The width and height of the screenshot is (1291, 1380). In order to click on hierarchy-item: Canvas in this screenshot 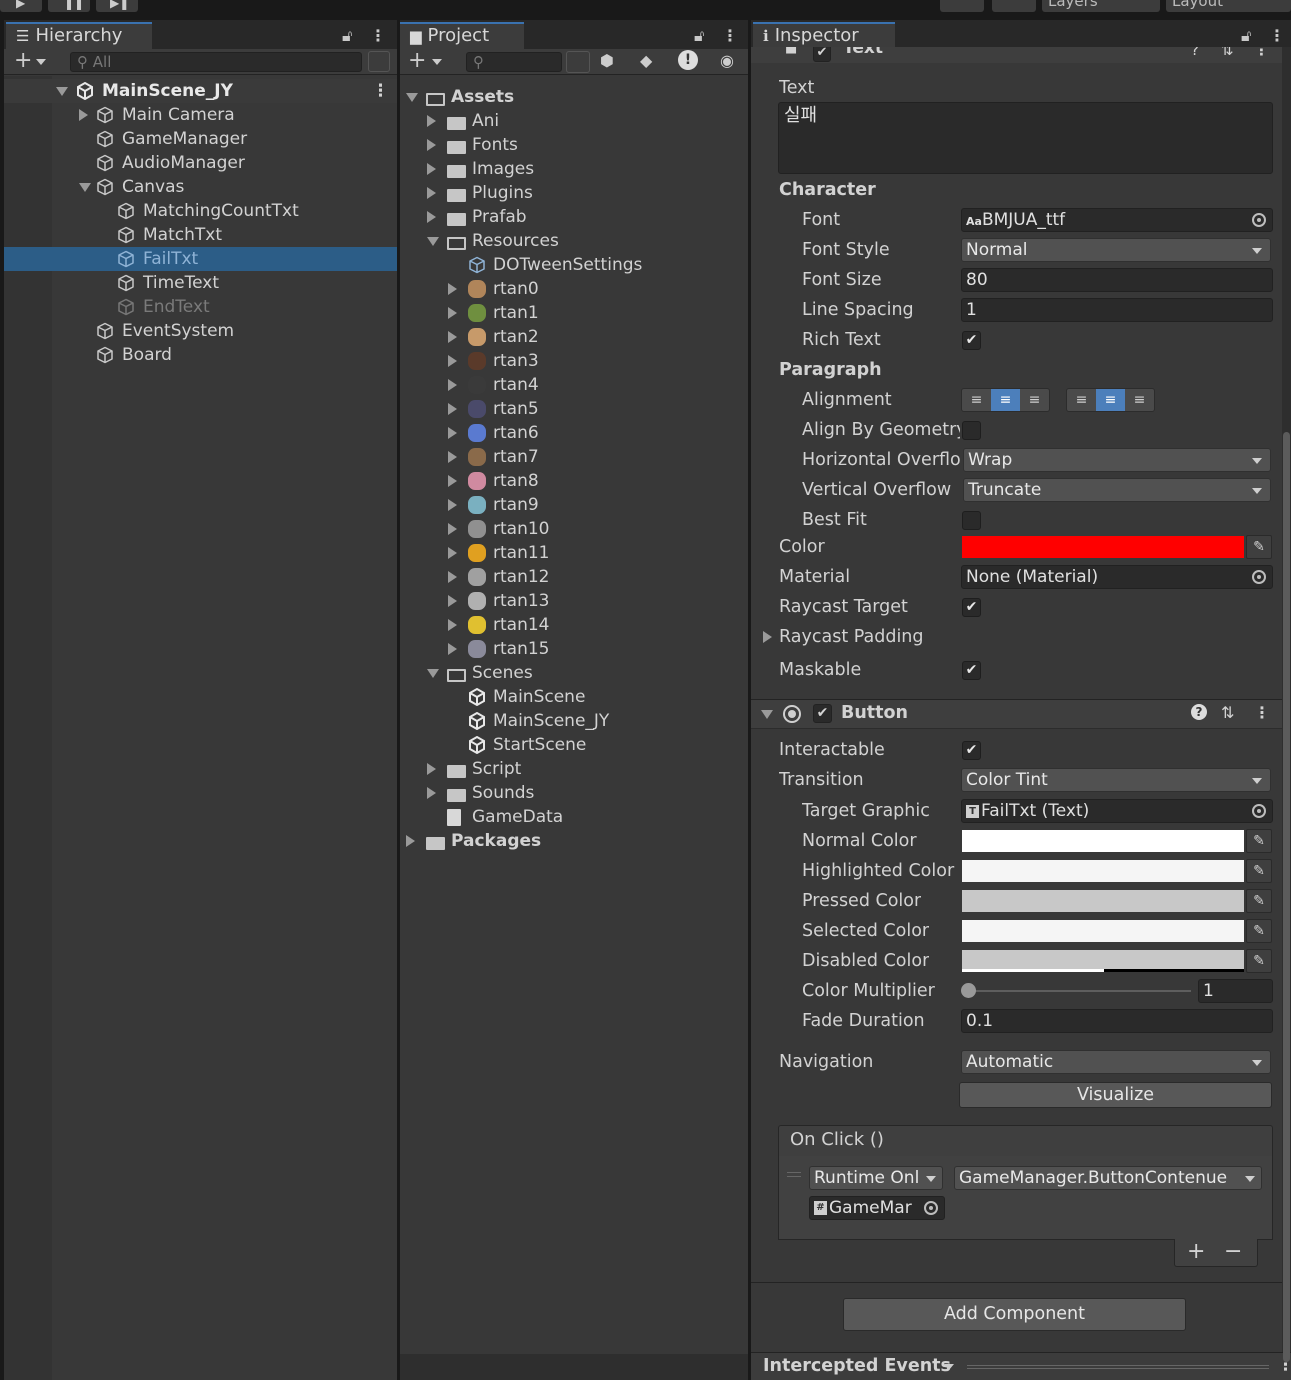, I will do `click(200, 187)`.